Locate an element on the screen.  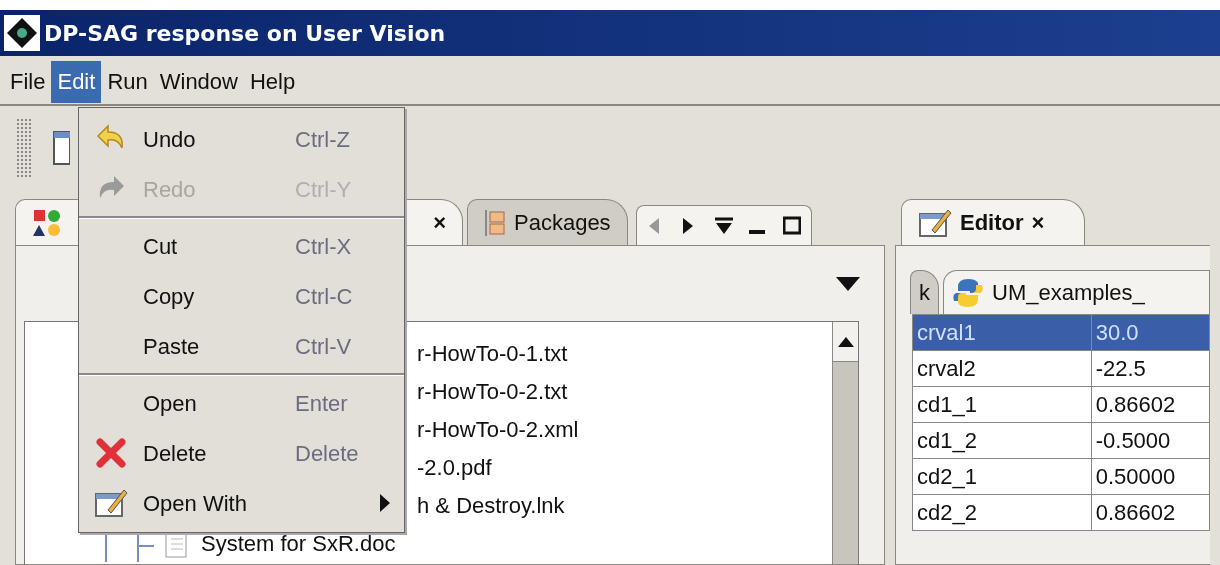
tab-list-icon is located at coordinates (723, 225).